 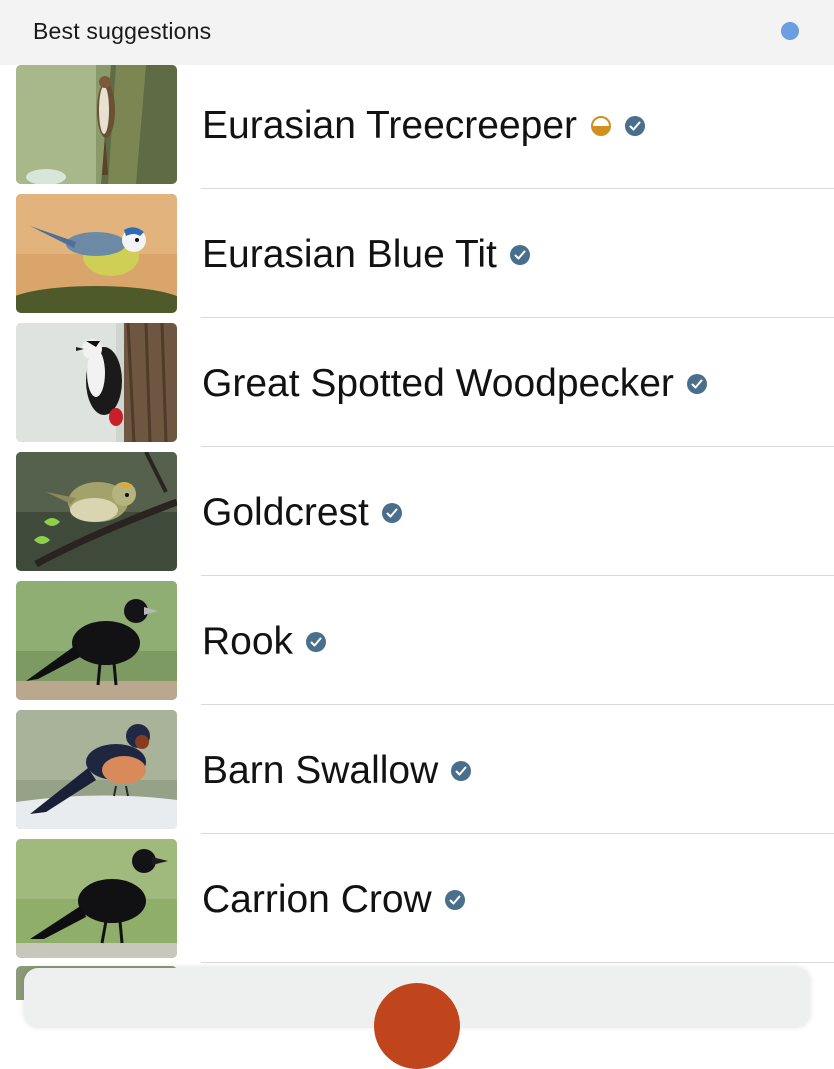 I want to click on suggestion-name-line: Rook, so click(x=264, y=642).